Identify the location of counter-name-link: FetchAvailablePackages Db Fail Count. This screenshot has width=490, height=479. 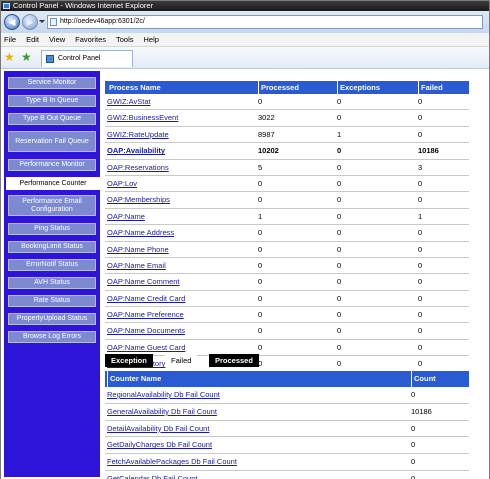
(172, 462).